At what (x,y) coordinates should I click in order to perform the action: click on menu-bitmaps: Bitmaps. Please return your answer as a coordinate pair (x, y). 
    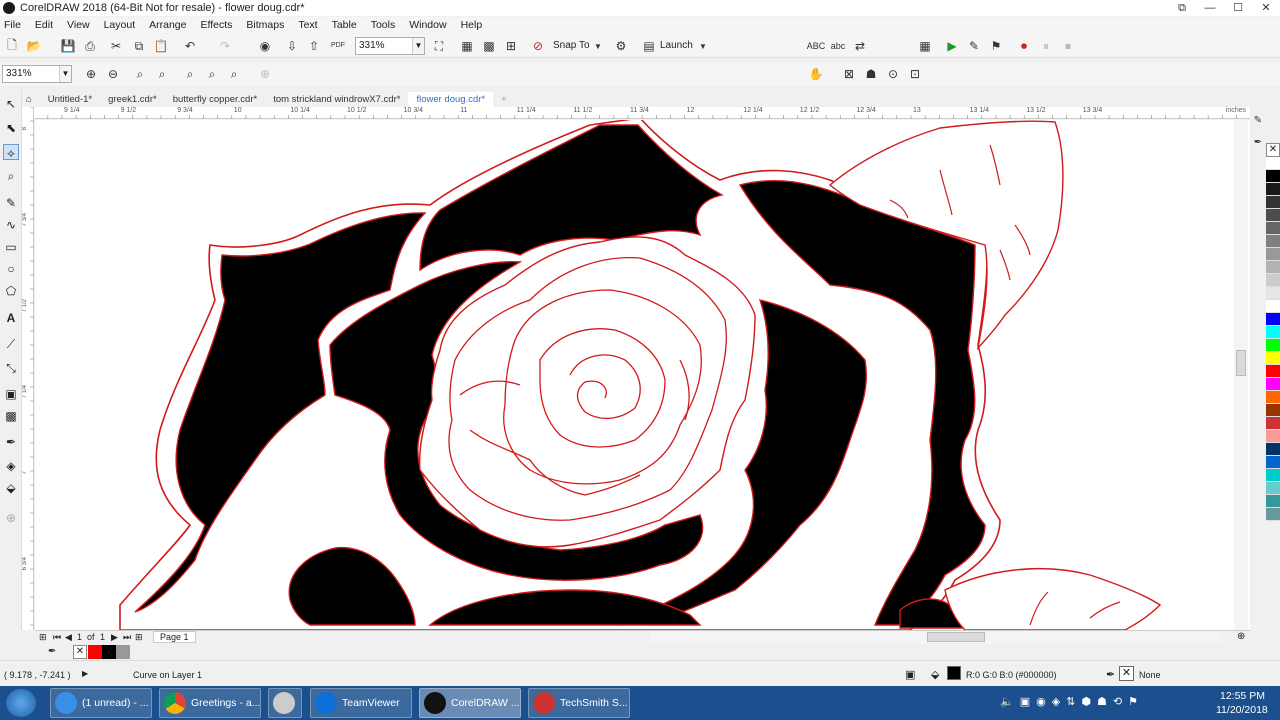
    Looking at the image, I should click on (265, 25).